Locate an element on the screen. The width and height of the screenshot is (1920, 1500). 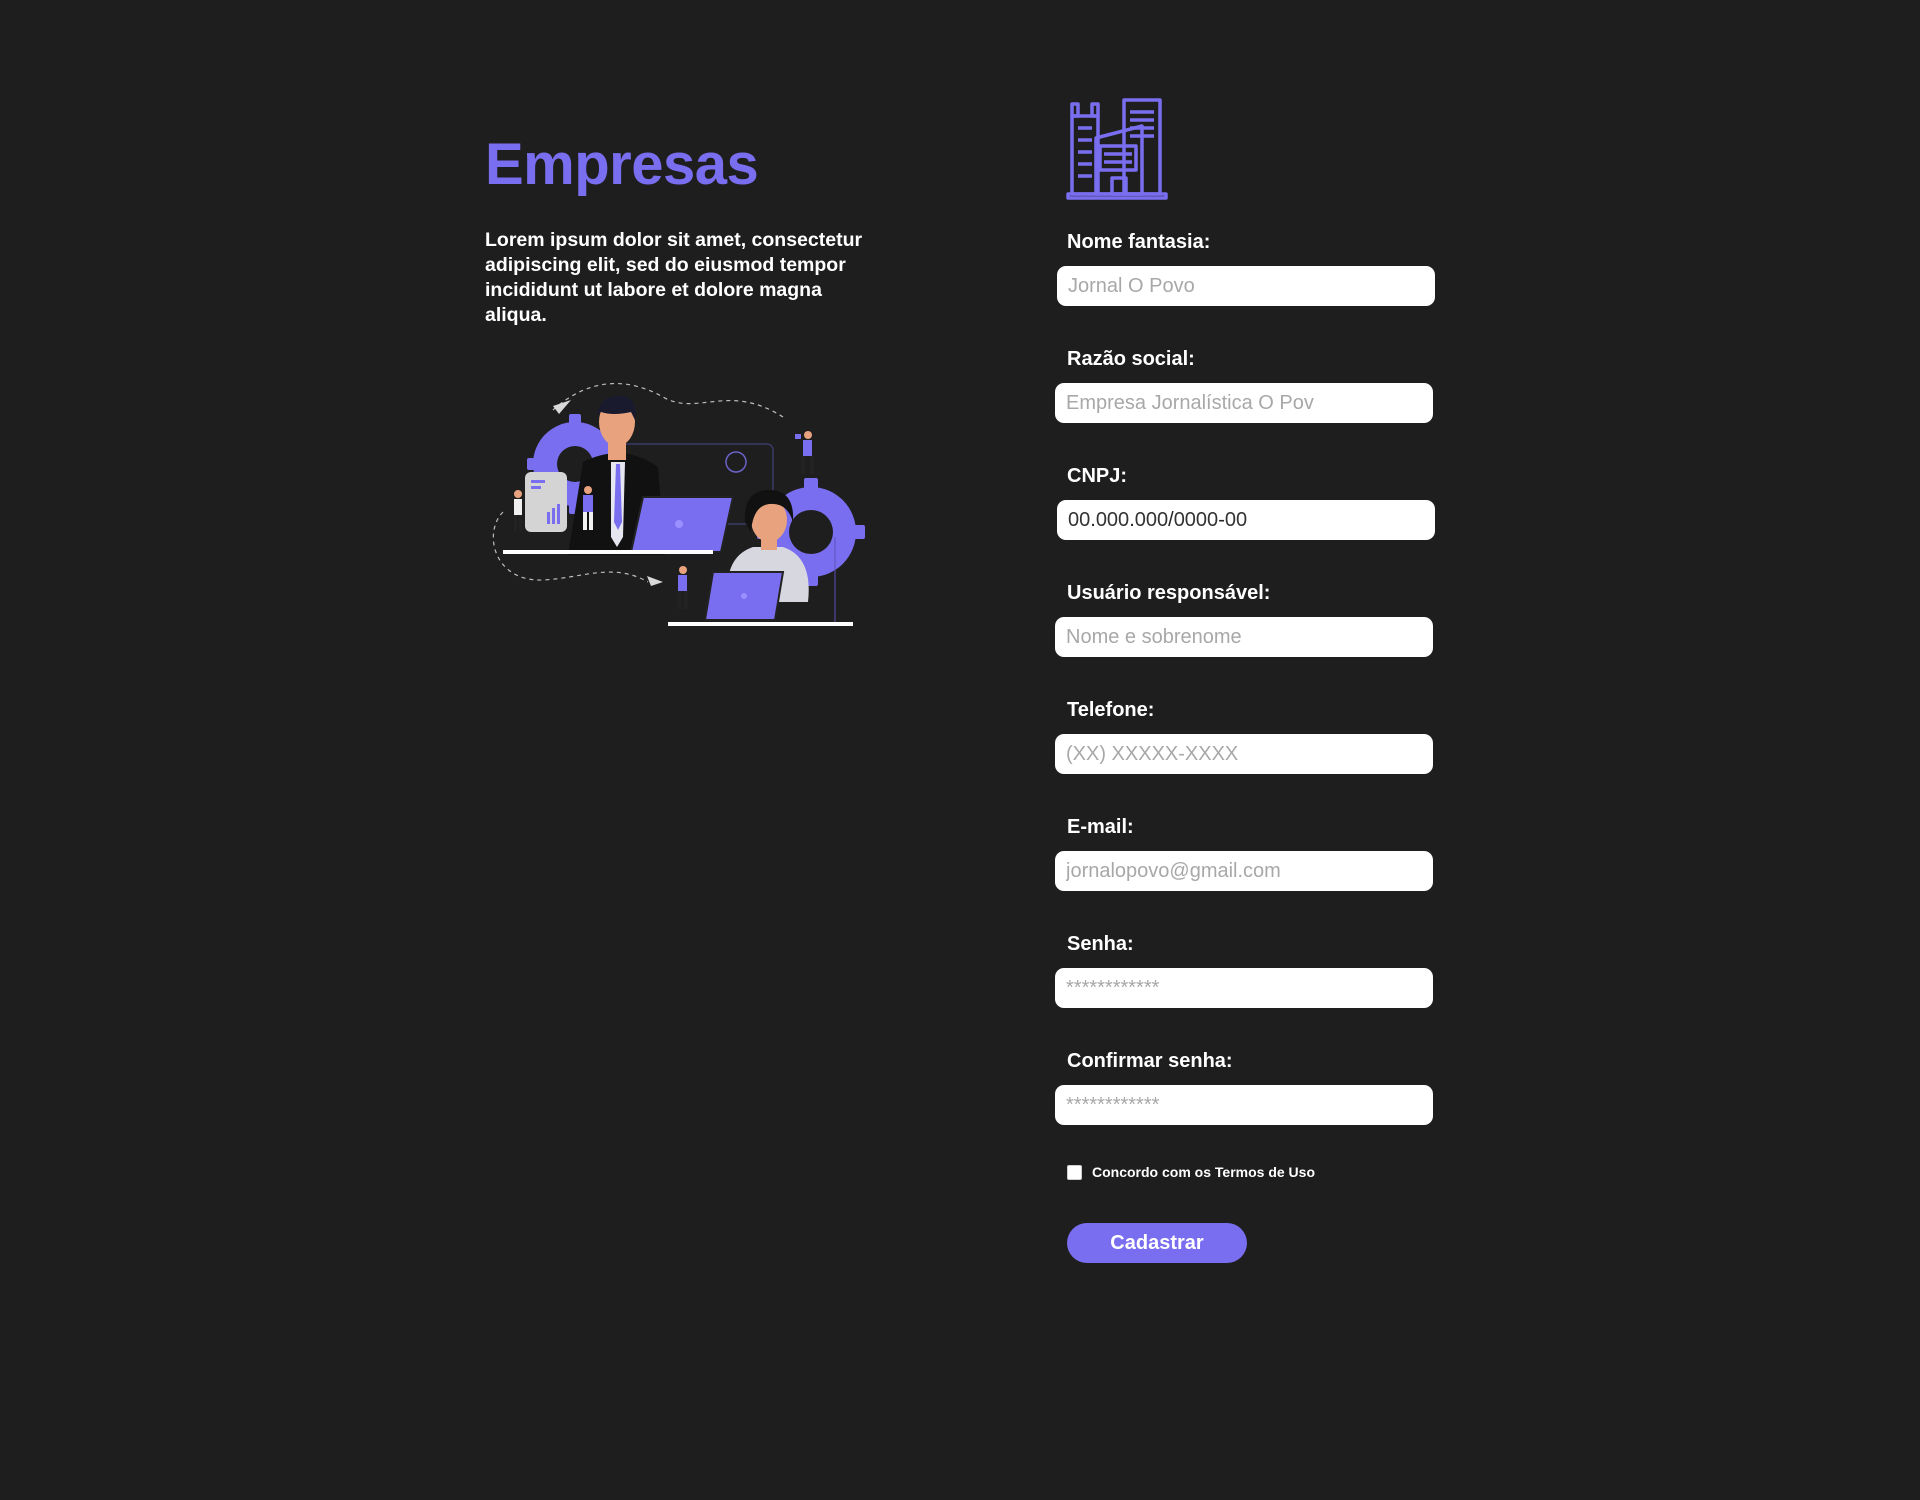
confirm-password-input is located at coordinates (1244, 1105).